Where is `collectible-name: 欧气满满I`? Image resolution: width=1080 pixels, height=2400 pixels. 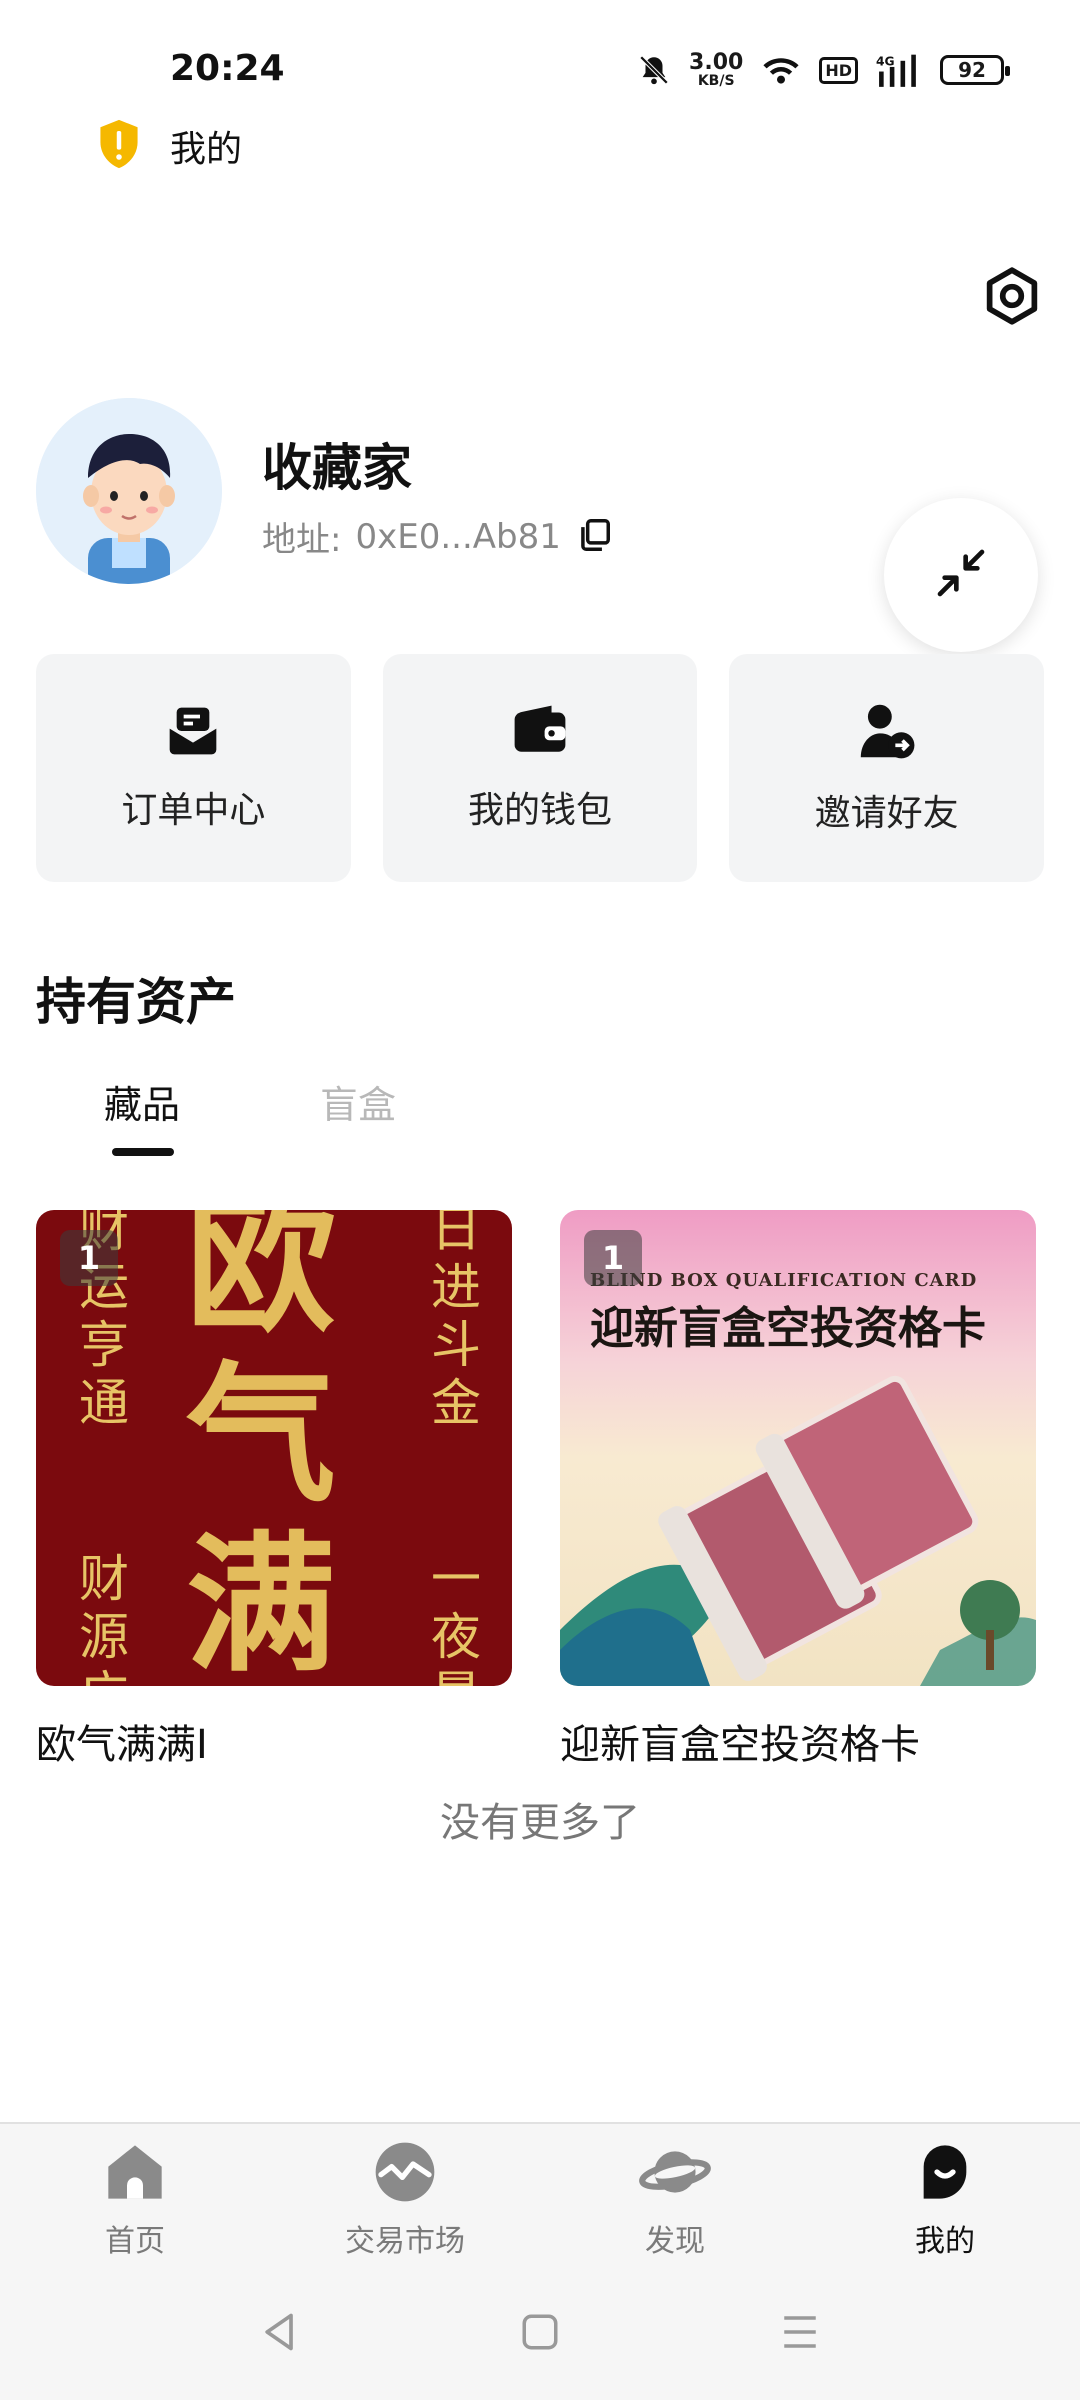
collectible-name: 欧气满满I is located at coordinates (122, 1745).